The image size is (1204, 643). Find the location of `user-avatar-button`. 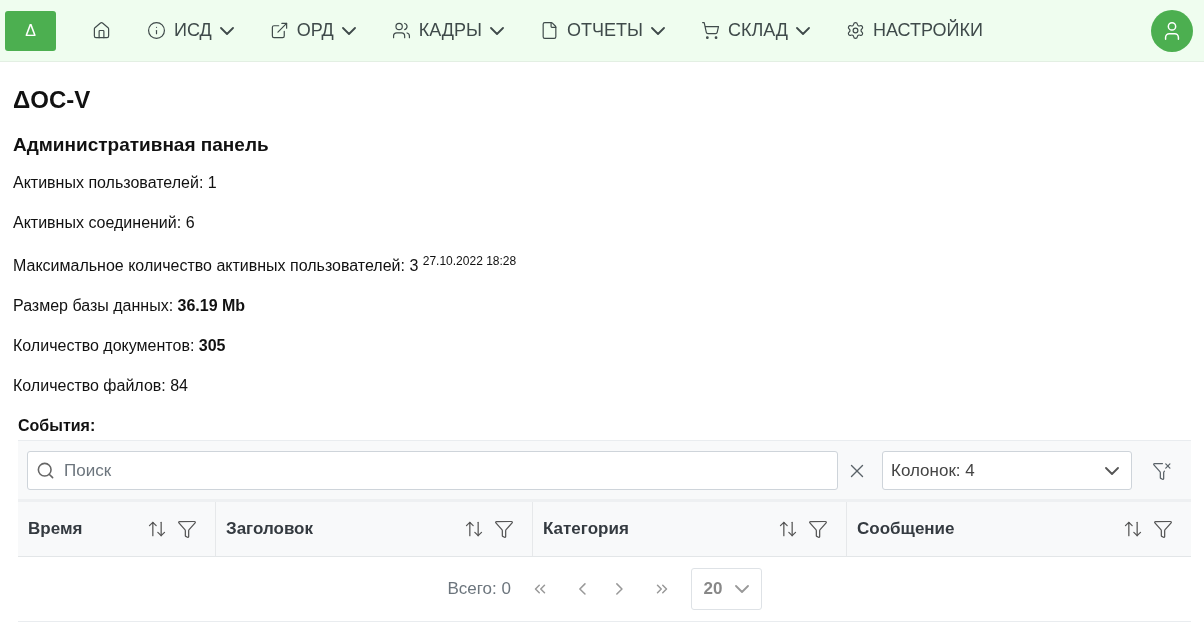

user-avatar-button is located at coordinates (1172, 30).